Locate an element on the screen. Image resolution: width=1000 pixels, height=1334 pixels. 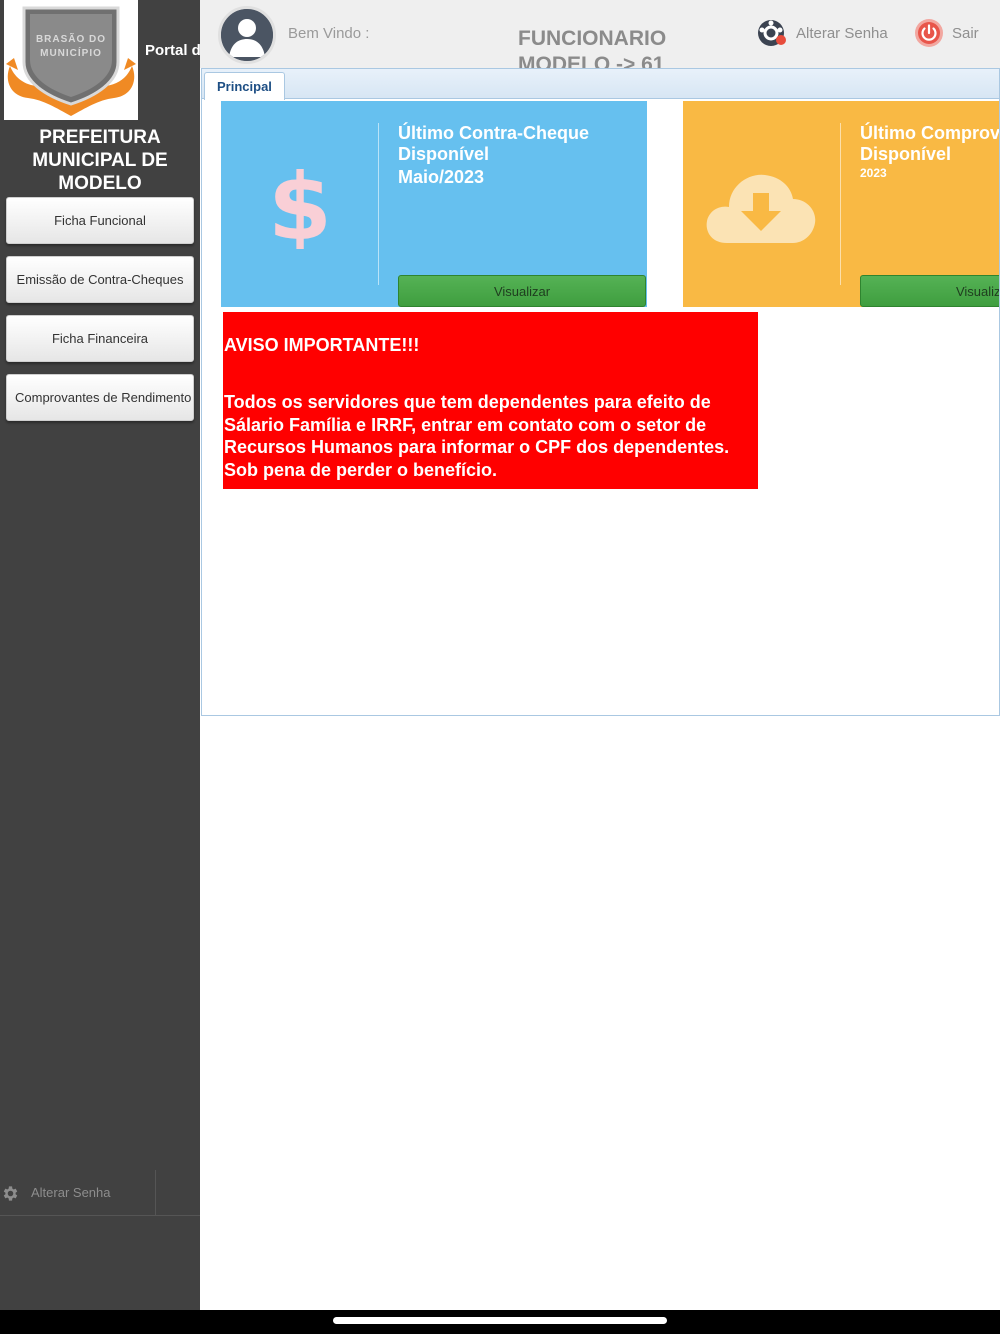
income-card-subtitle: 2023 is located at coordinates (873, 173).